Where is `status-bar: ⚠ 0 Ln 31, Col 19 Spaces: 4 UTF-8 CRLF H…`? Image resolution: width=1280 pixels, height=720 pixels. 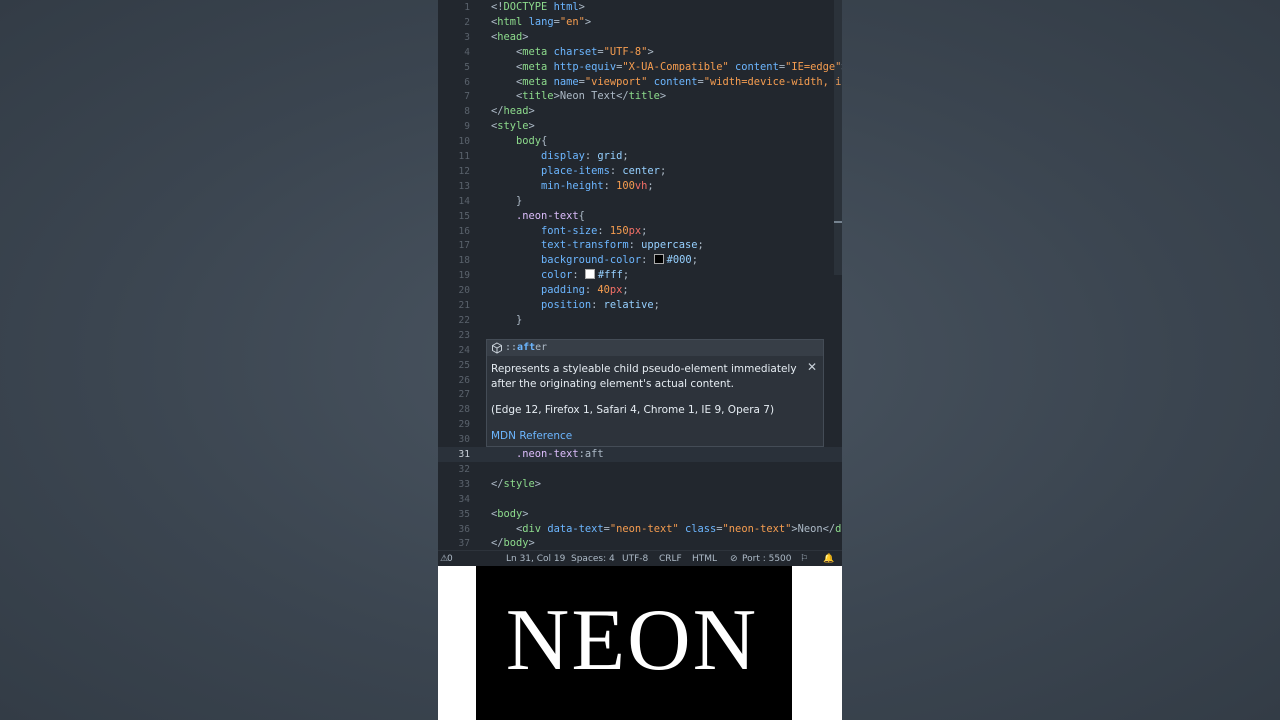 status-bar: ⚠ 0 Ln 31, Col 19 Spaces: 4 UTF-8 CRLF H… is located at coordinates (640, 558).